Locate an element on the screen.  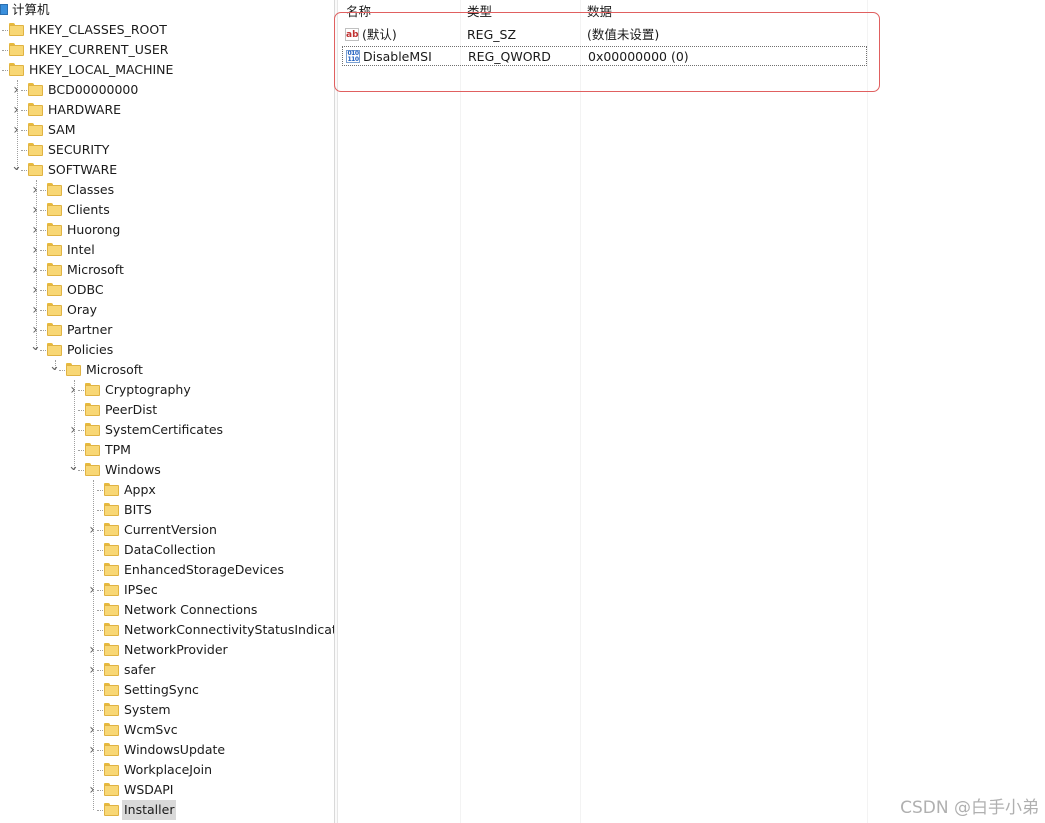
watermark: CSDN @白手小弟 is located at coordinates (969, 808).